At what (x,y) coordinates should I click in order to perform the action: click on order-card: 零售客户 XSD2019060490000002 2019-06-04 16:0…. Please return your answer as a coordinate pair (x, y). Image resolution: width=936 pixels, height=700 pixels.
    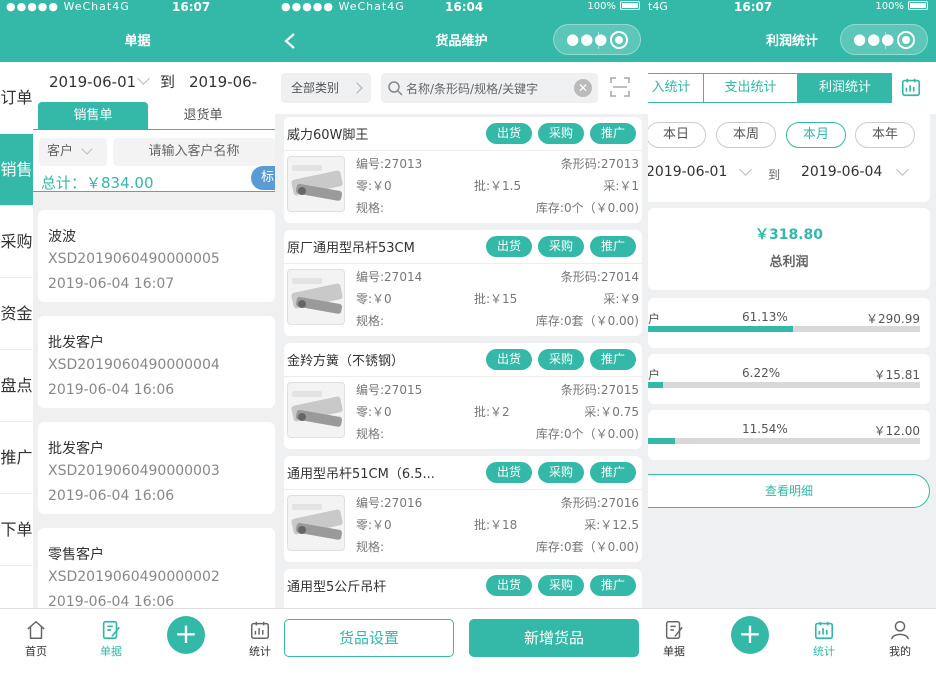
    Looking at the image, I should click on (156, 568).